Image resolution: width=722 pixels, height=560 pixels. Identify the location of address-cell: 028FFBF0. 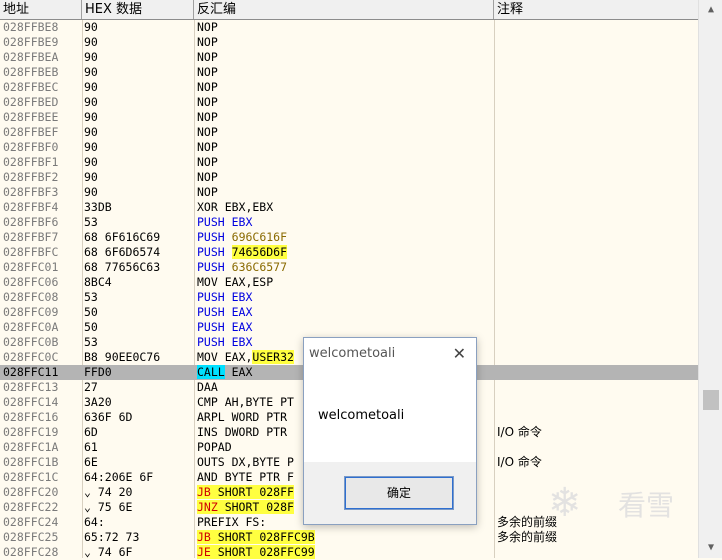
(31, 147).